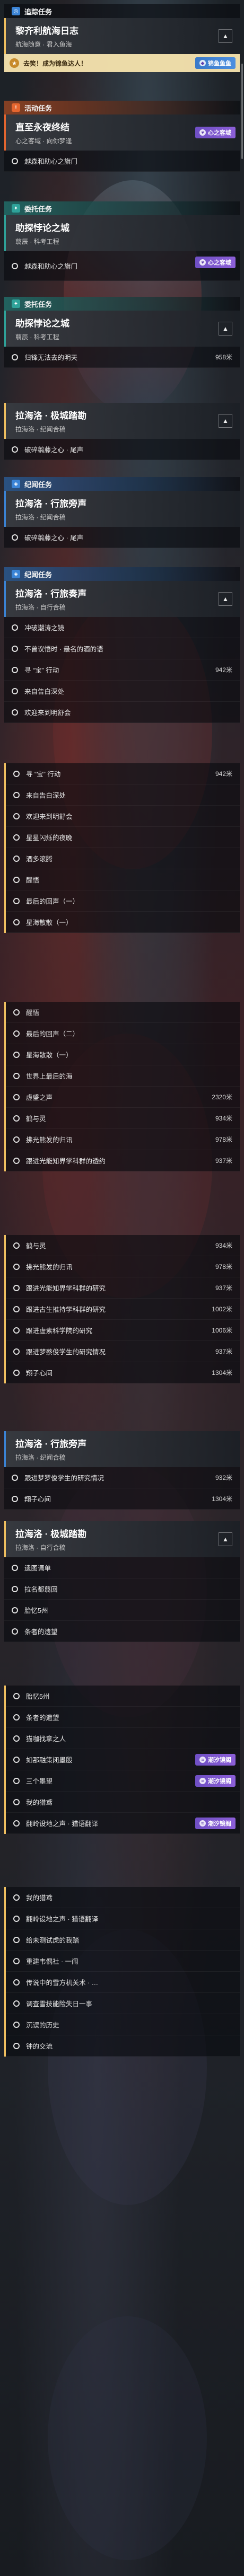 The width and height of the screenshot is (244, 2576). Describe the element at coordinates (122, 1539) in the screenshot. I see `mission-card: 拉海洛 · 极城踏勘 拉海洛 · 自行合稿 ▲` at that location.